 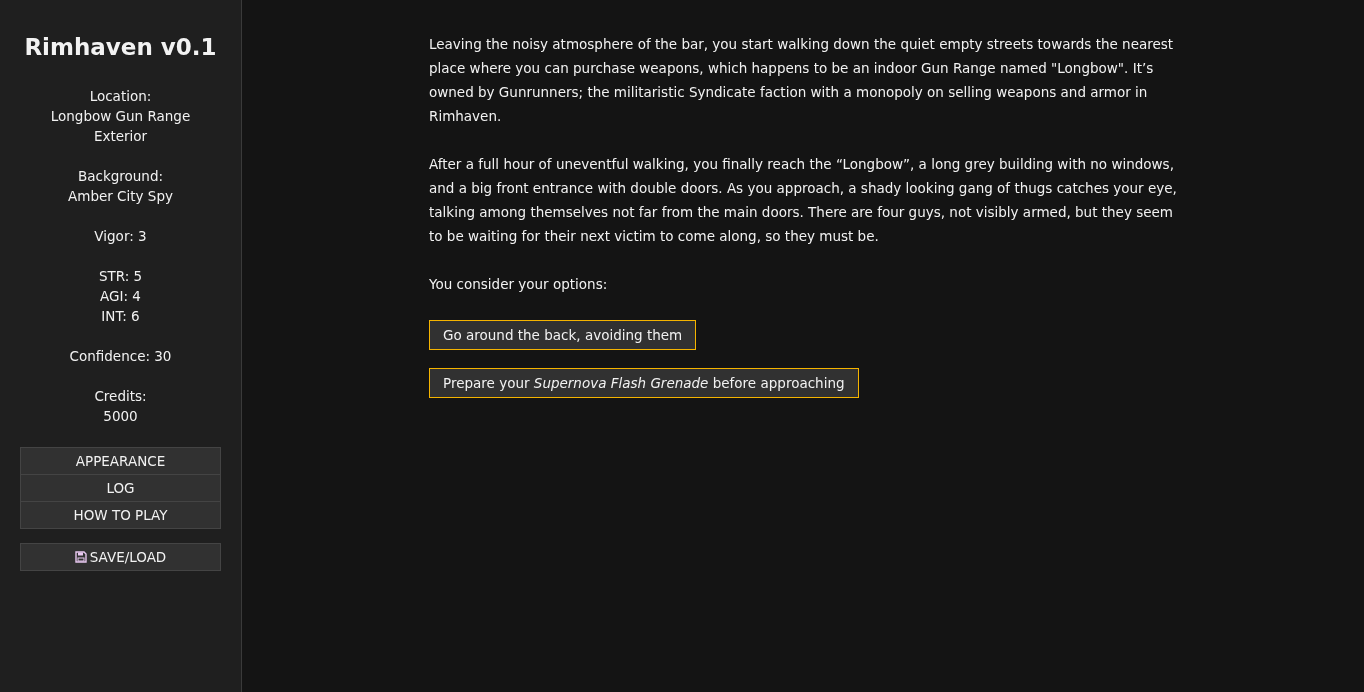 I want to click on stat-text: INT: 6, so click(x=120, y=316).